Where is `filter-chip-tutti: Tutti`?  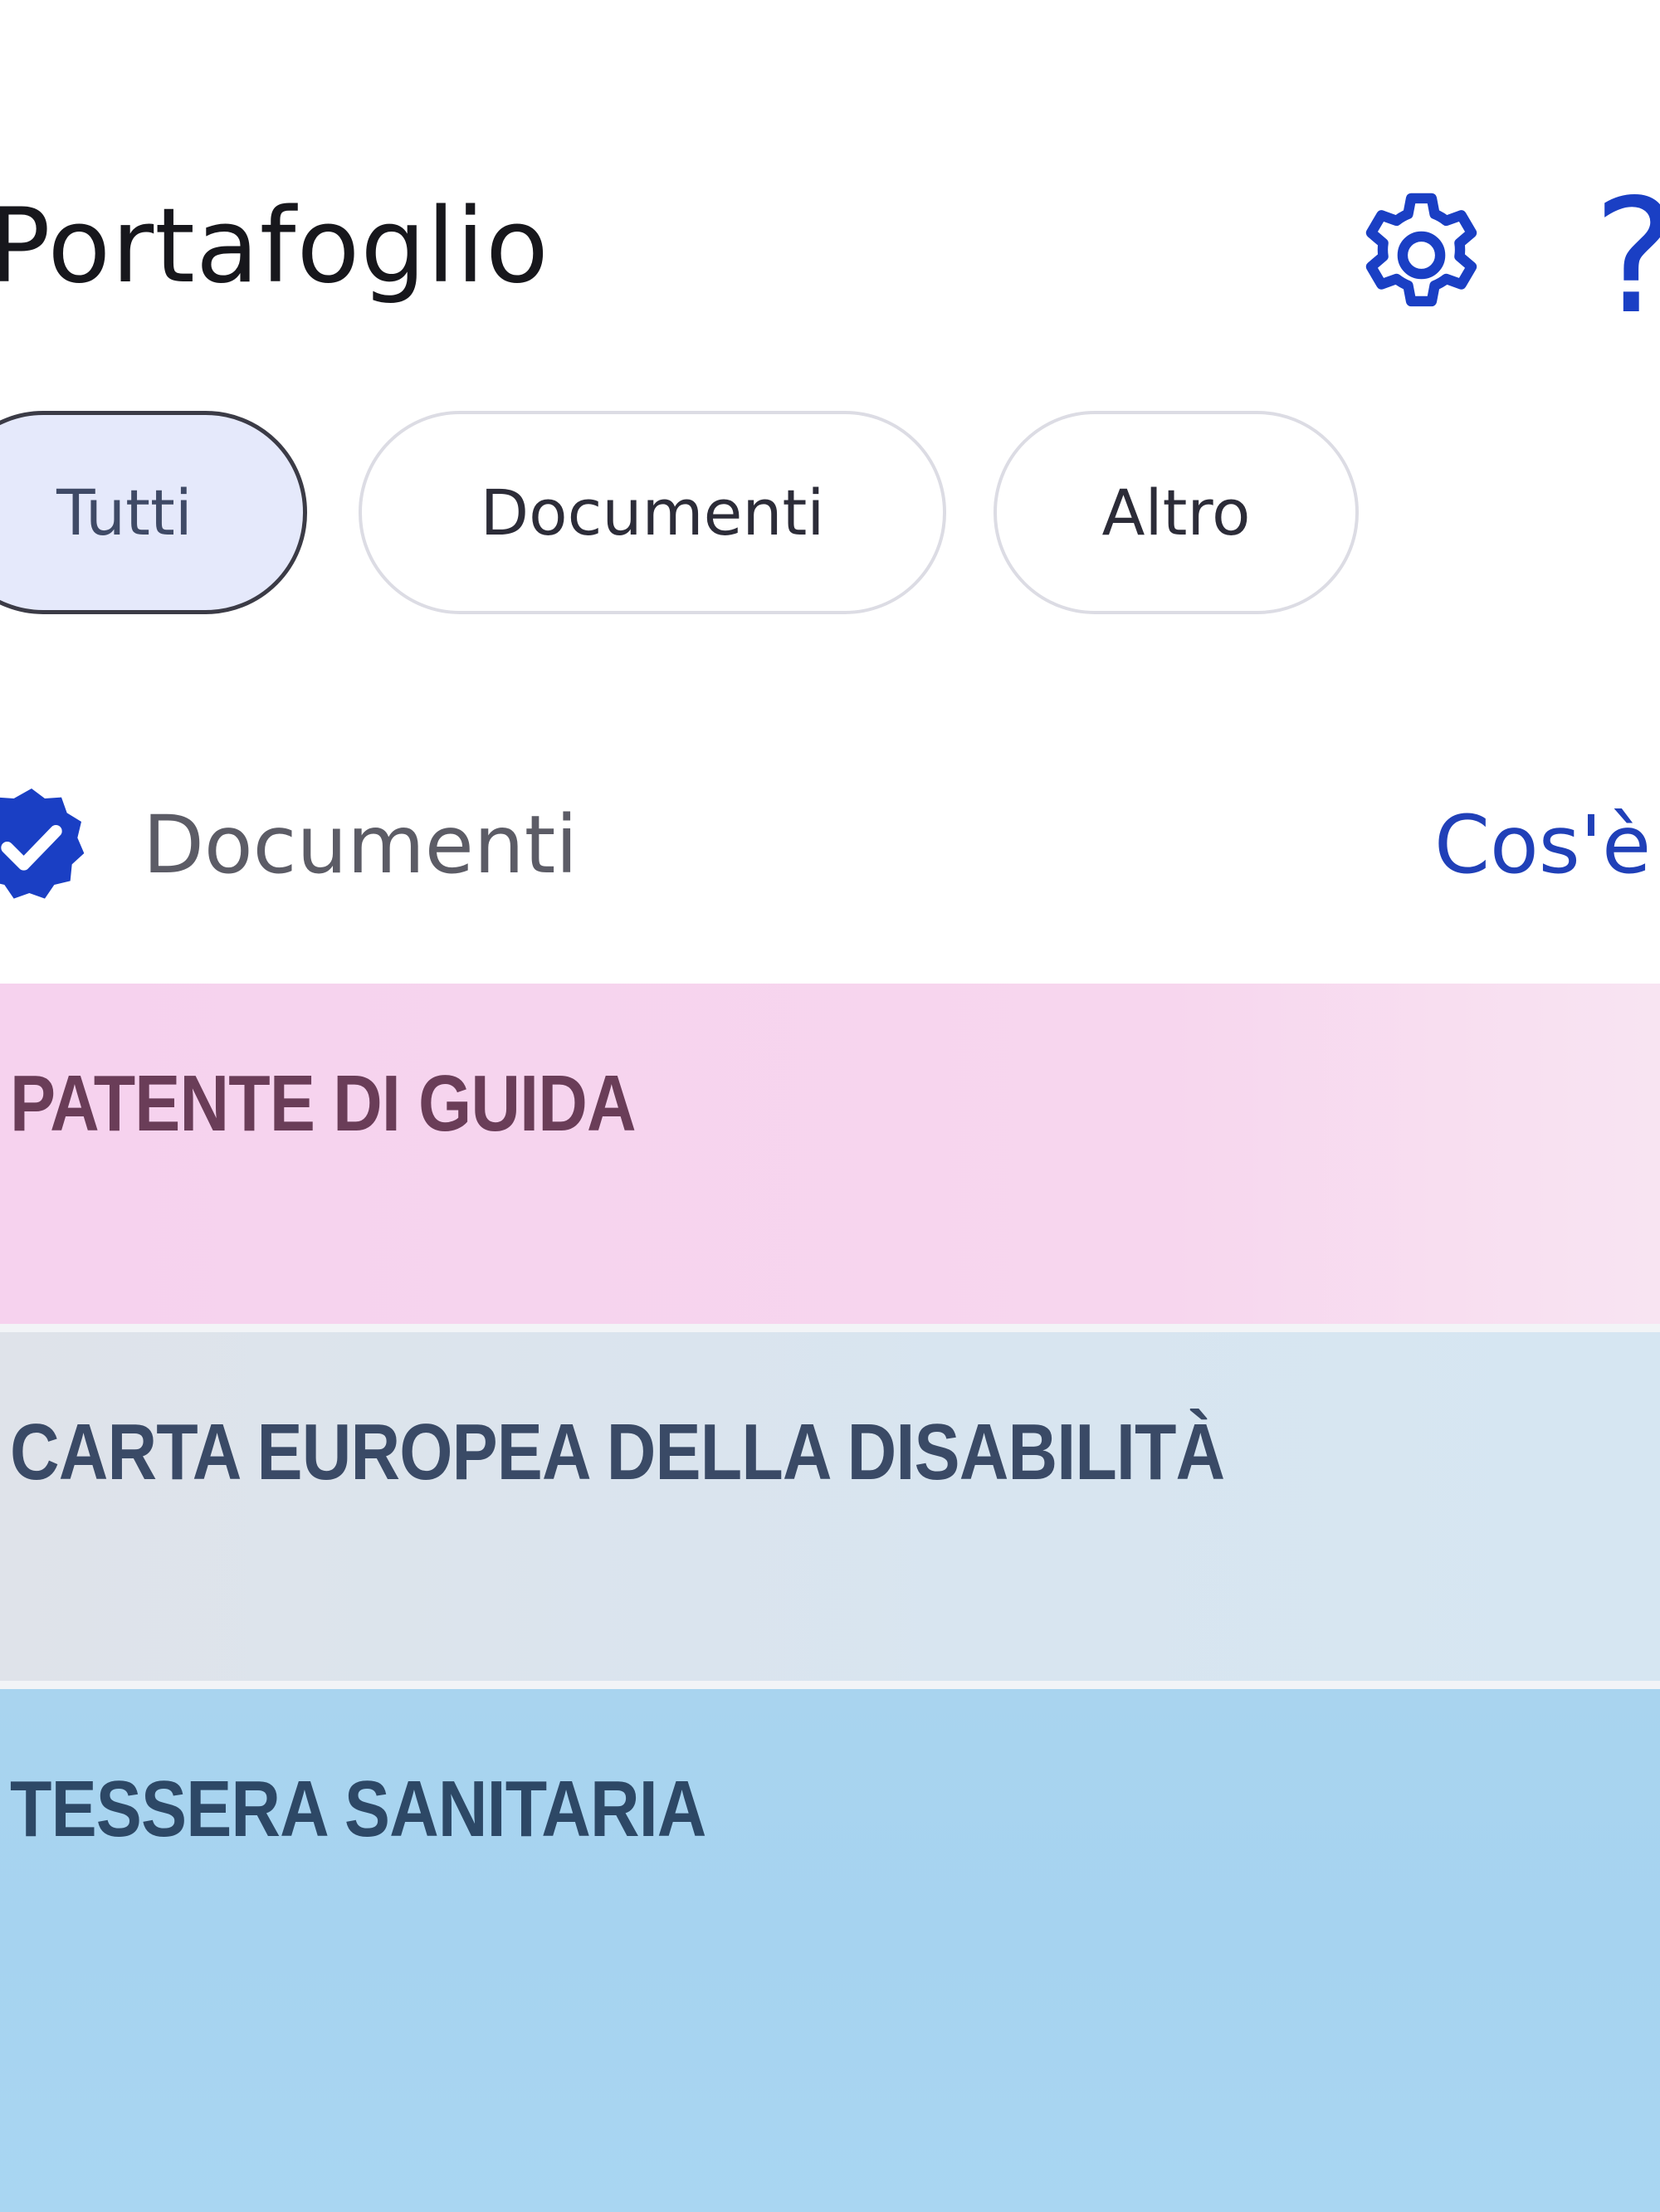 filter-chip-tutti: Tutti is located at coordinates (154, 513).